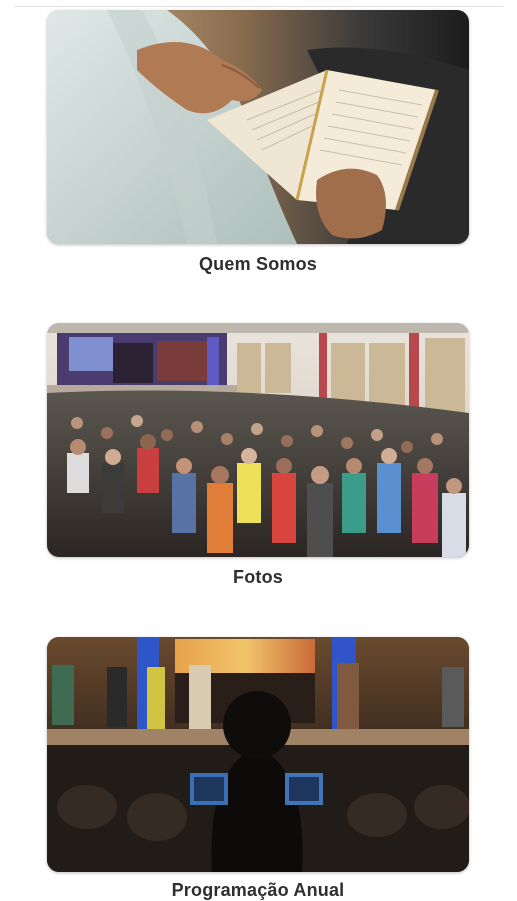  Describe the element at coordinates (258, 890) in the screenshot. I see `card-label: Programação Anual` at that location.